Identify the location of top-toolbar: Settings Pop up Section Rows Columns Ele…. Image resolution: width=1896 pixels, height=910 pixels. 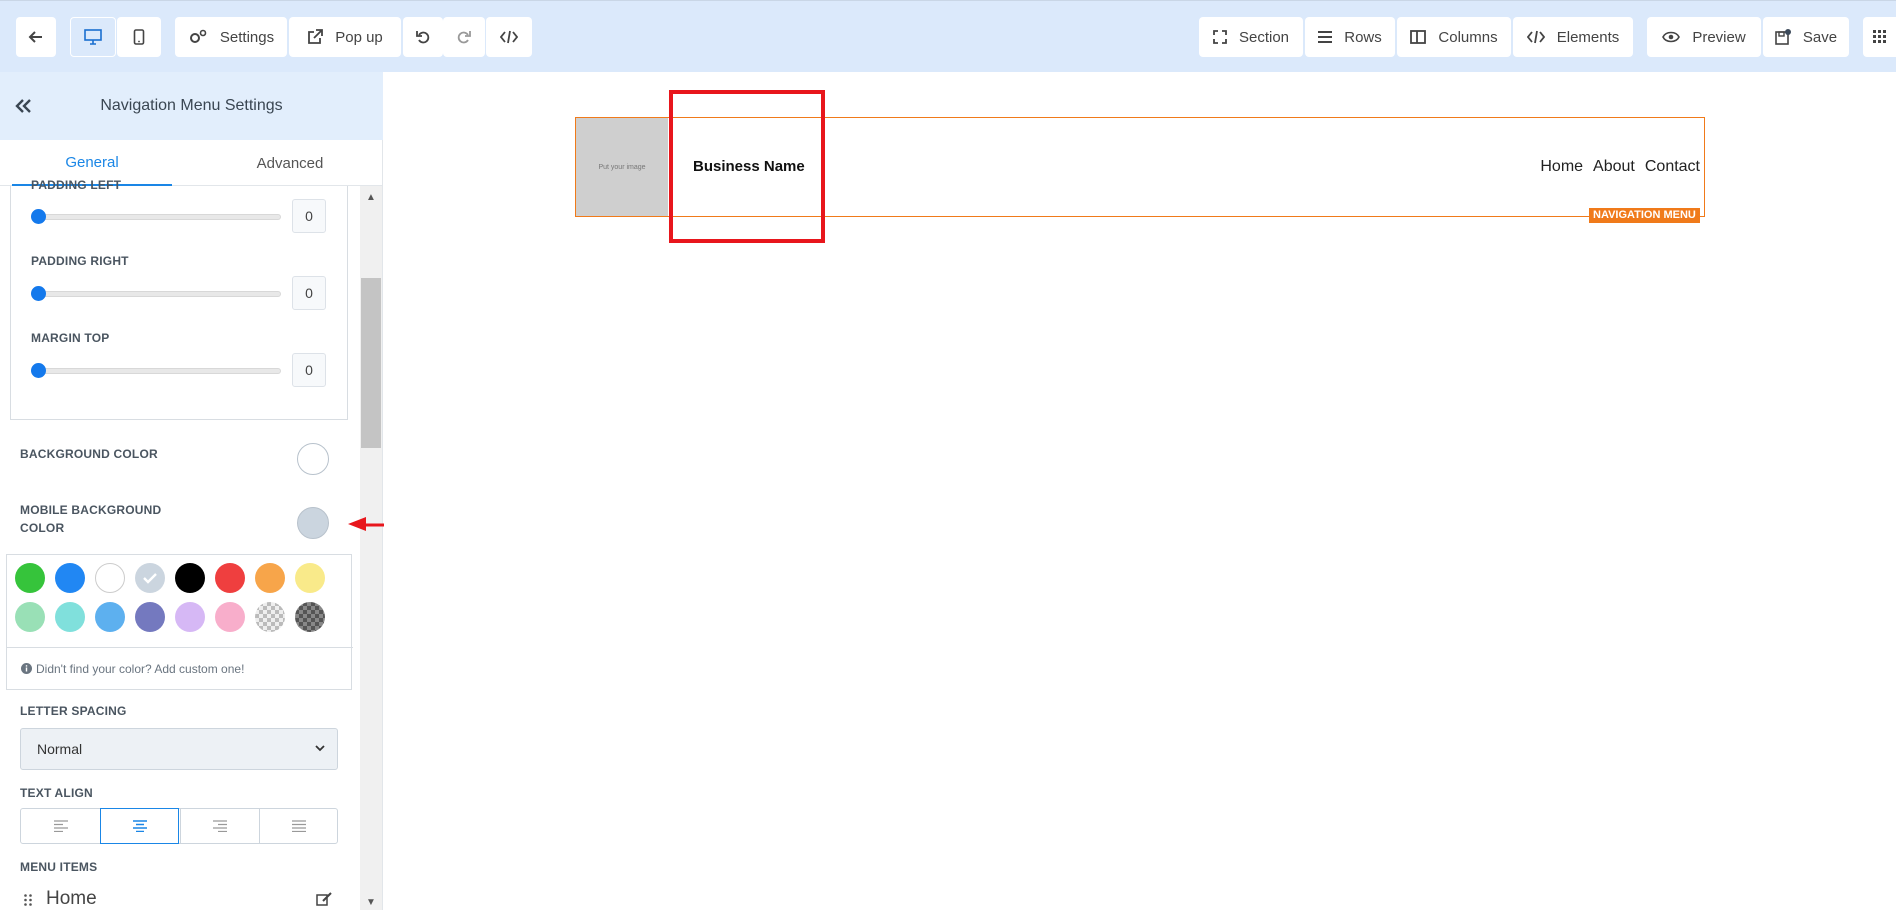
(948, 36).